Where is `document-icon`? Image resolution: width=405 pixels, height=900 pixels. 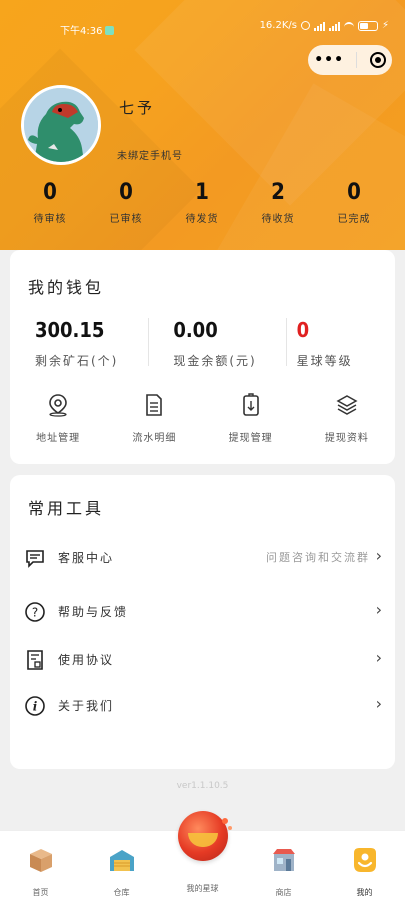
document-icon is located at coordinates (154, 405).